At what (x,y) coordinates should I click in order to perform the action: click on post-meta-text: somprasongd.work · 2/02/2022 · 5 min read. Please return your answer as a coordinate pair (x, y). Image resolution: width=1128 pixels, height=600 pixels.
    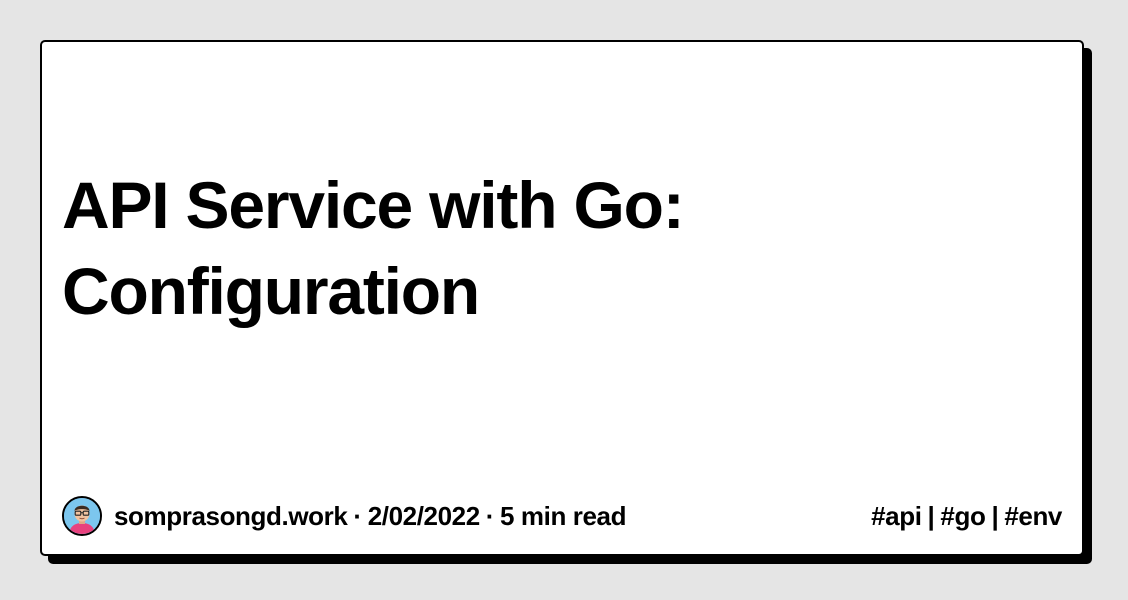
    Looking at the image, I should click on (370, 516).